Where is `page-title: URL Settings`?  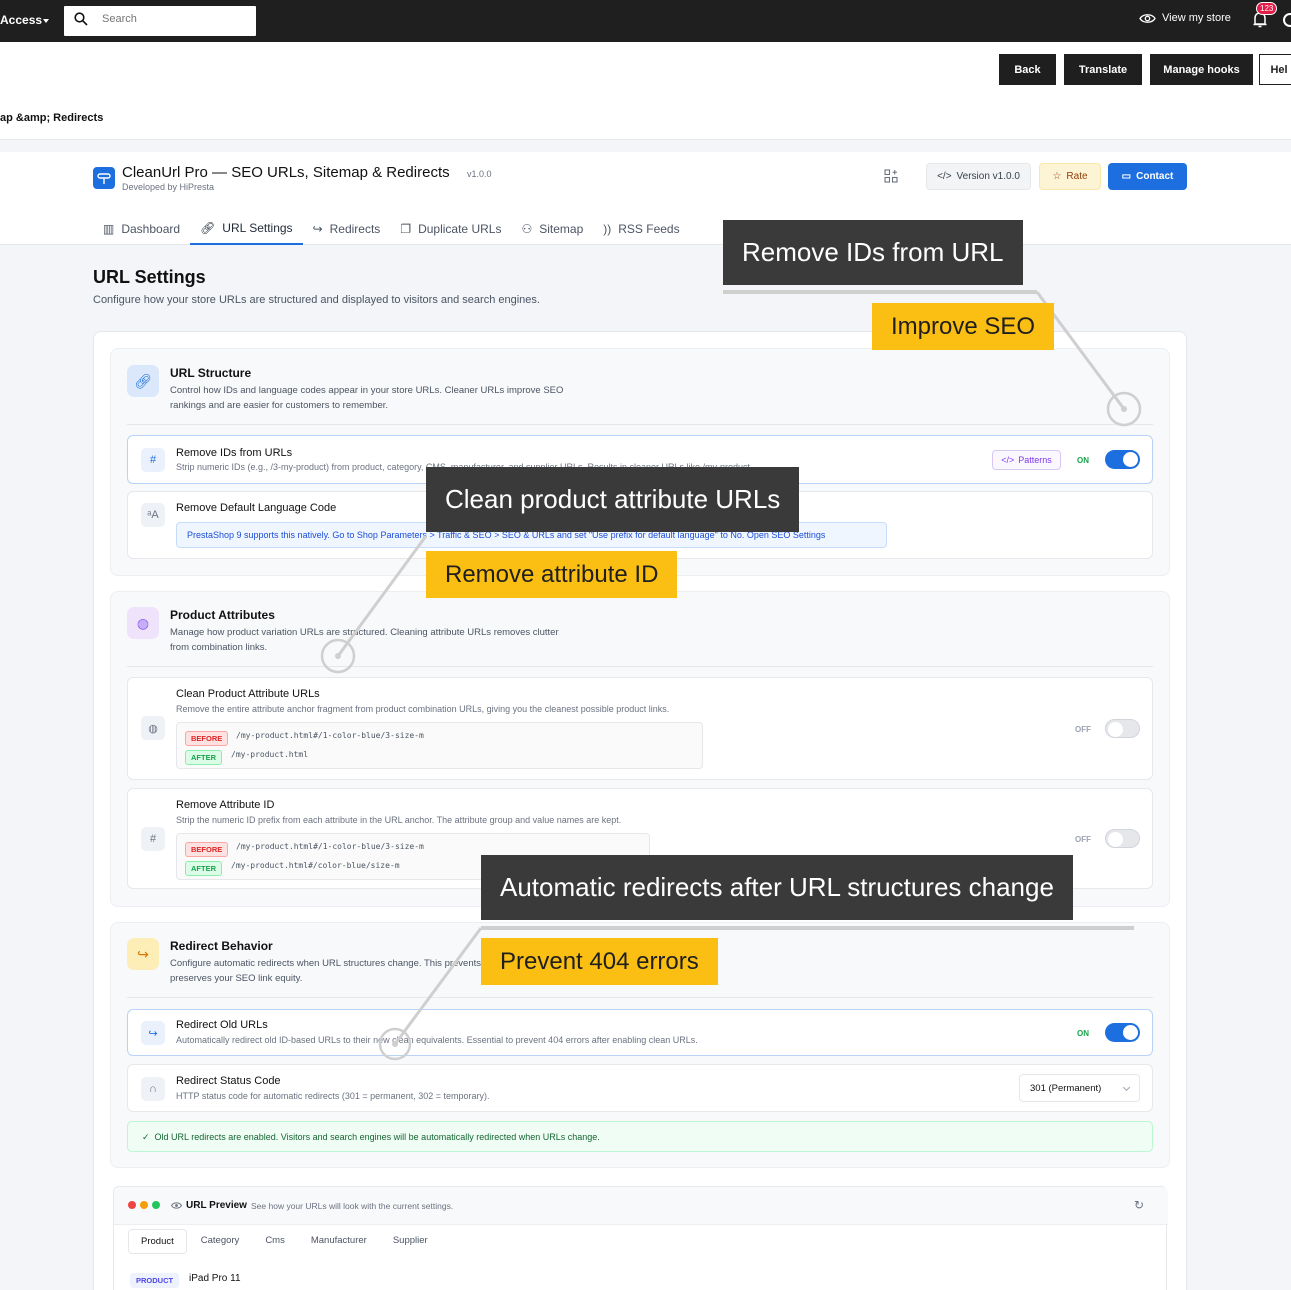
page-title: URL Settings is located at coordinates (149, 277).